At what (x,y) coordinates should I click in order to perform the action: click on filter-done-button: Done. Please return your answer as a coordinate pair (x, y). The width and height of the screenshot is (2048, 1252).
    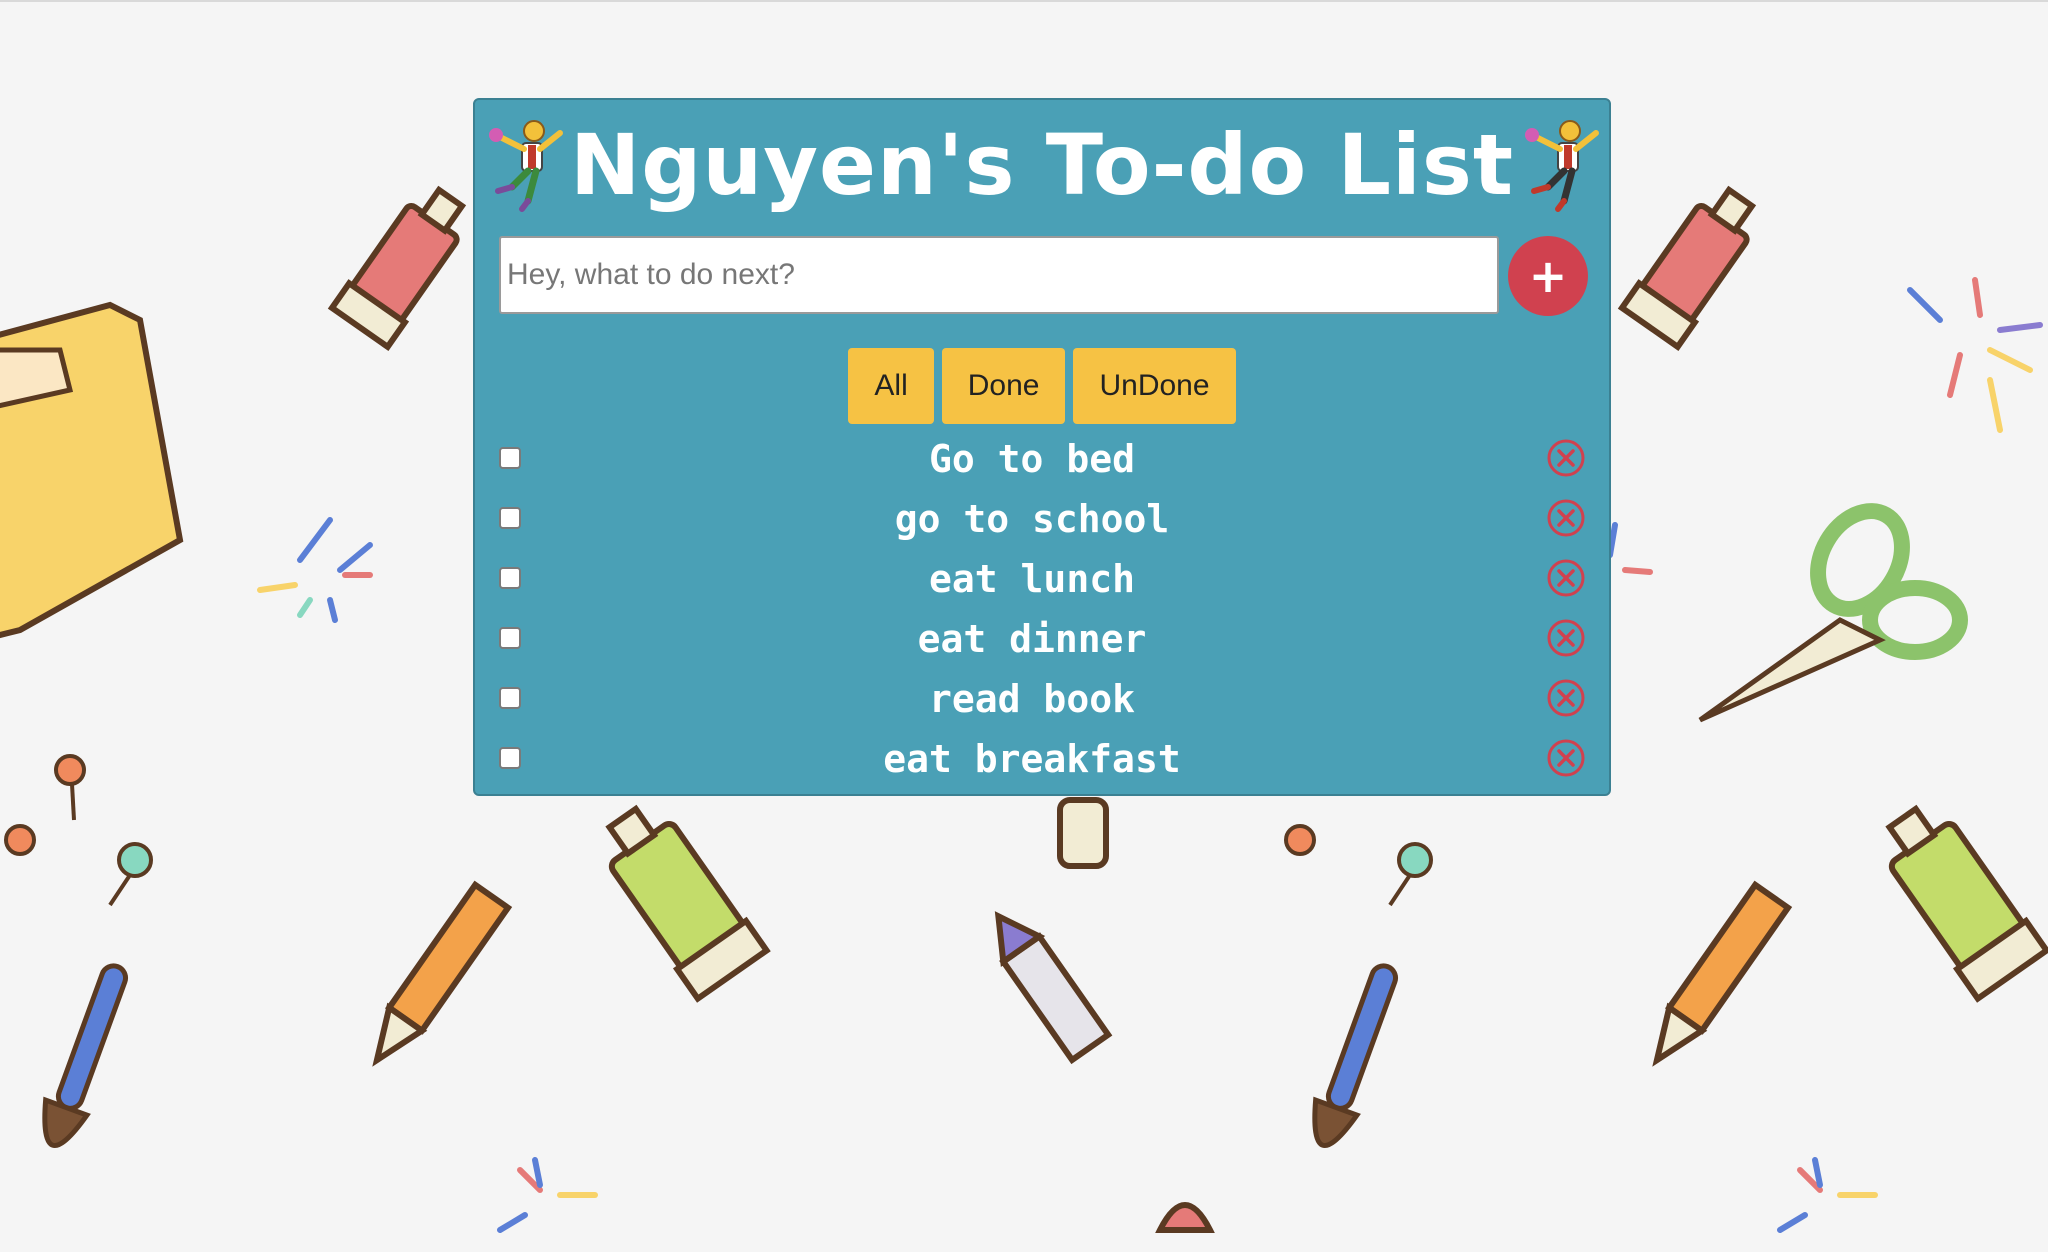
    Looking at the image, I should click on (1003, 386).